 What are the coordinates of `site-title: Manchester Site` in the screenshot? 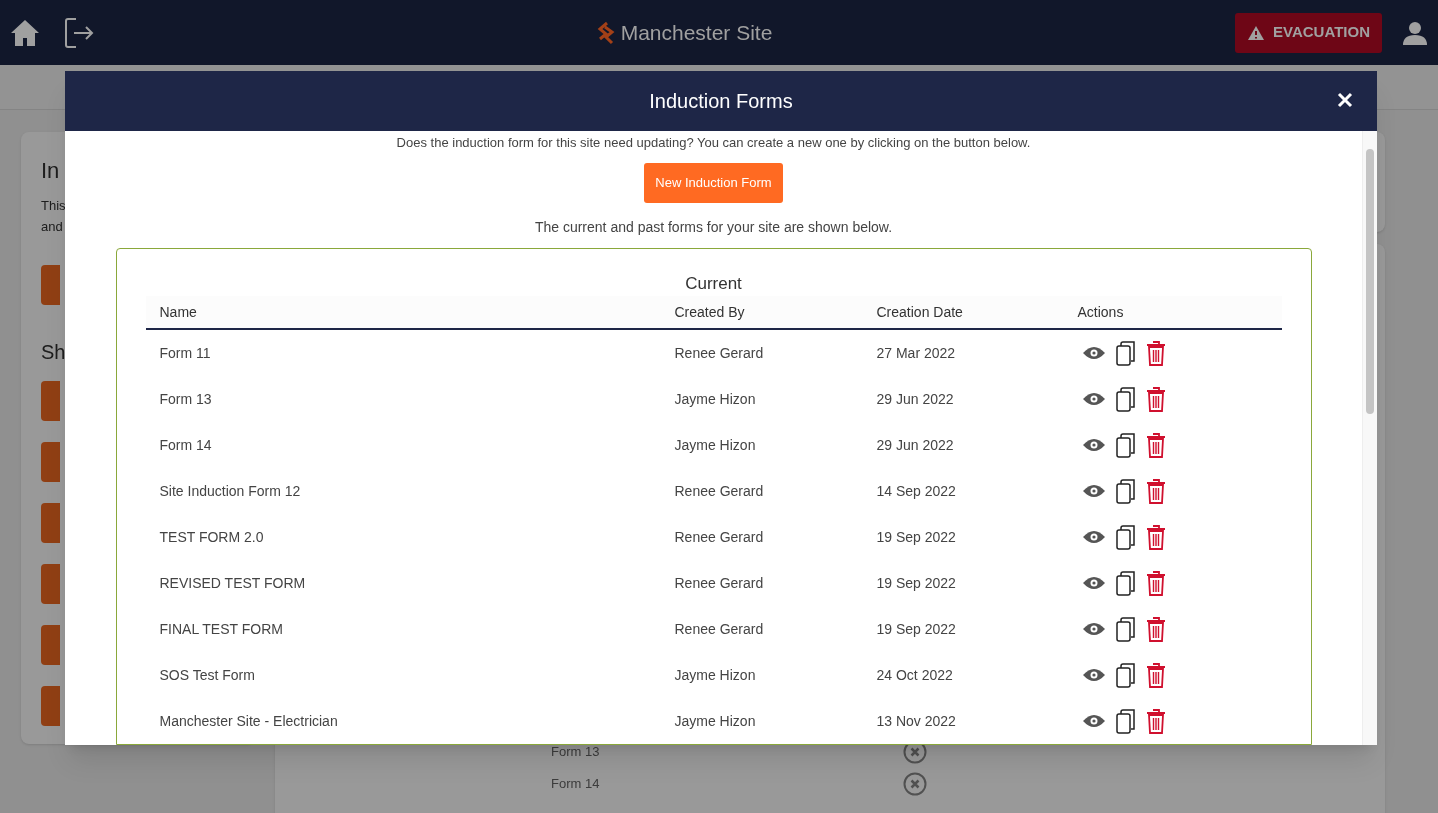 It's located at (696, 32).